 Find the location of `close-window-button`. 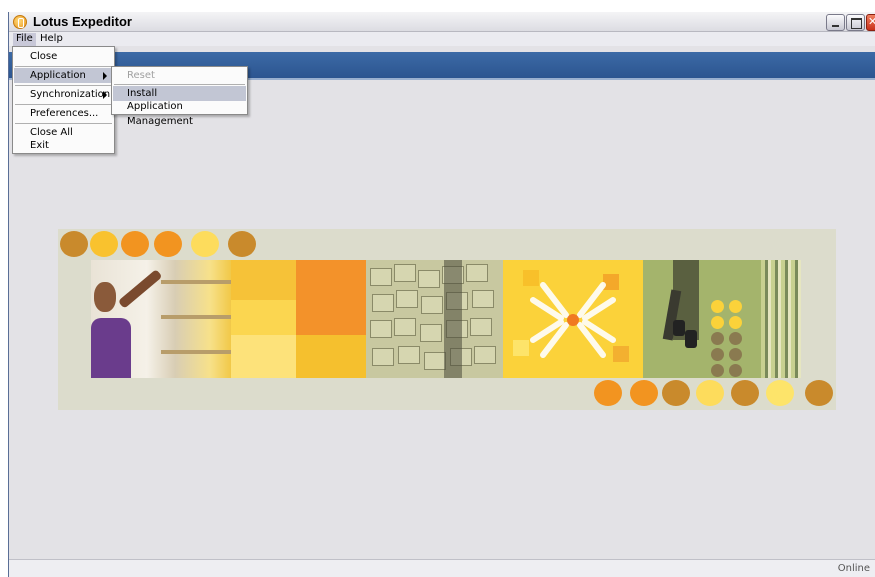

close-window-button is located at coordinates (870, 22).